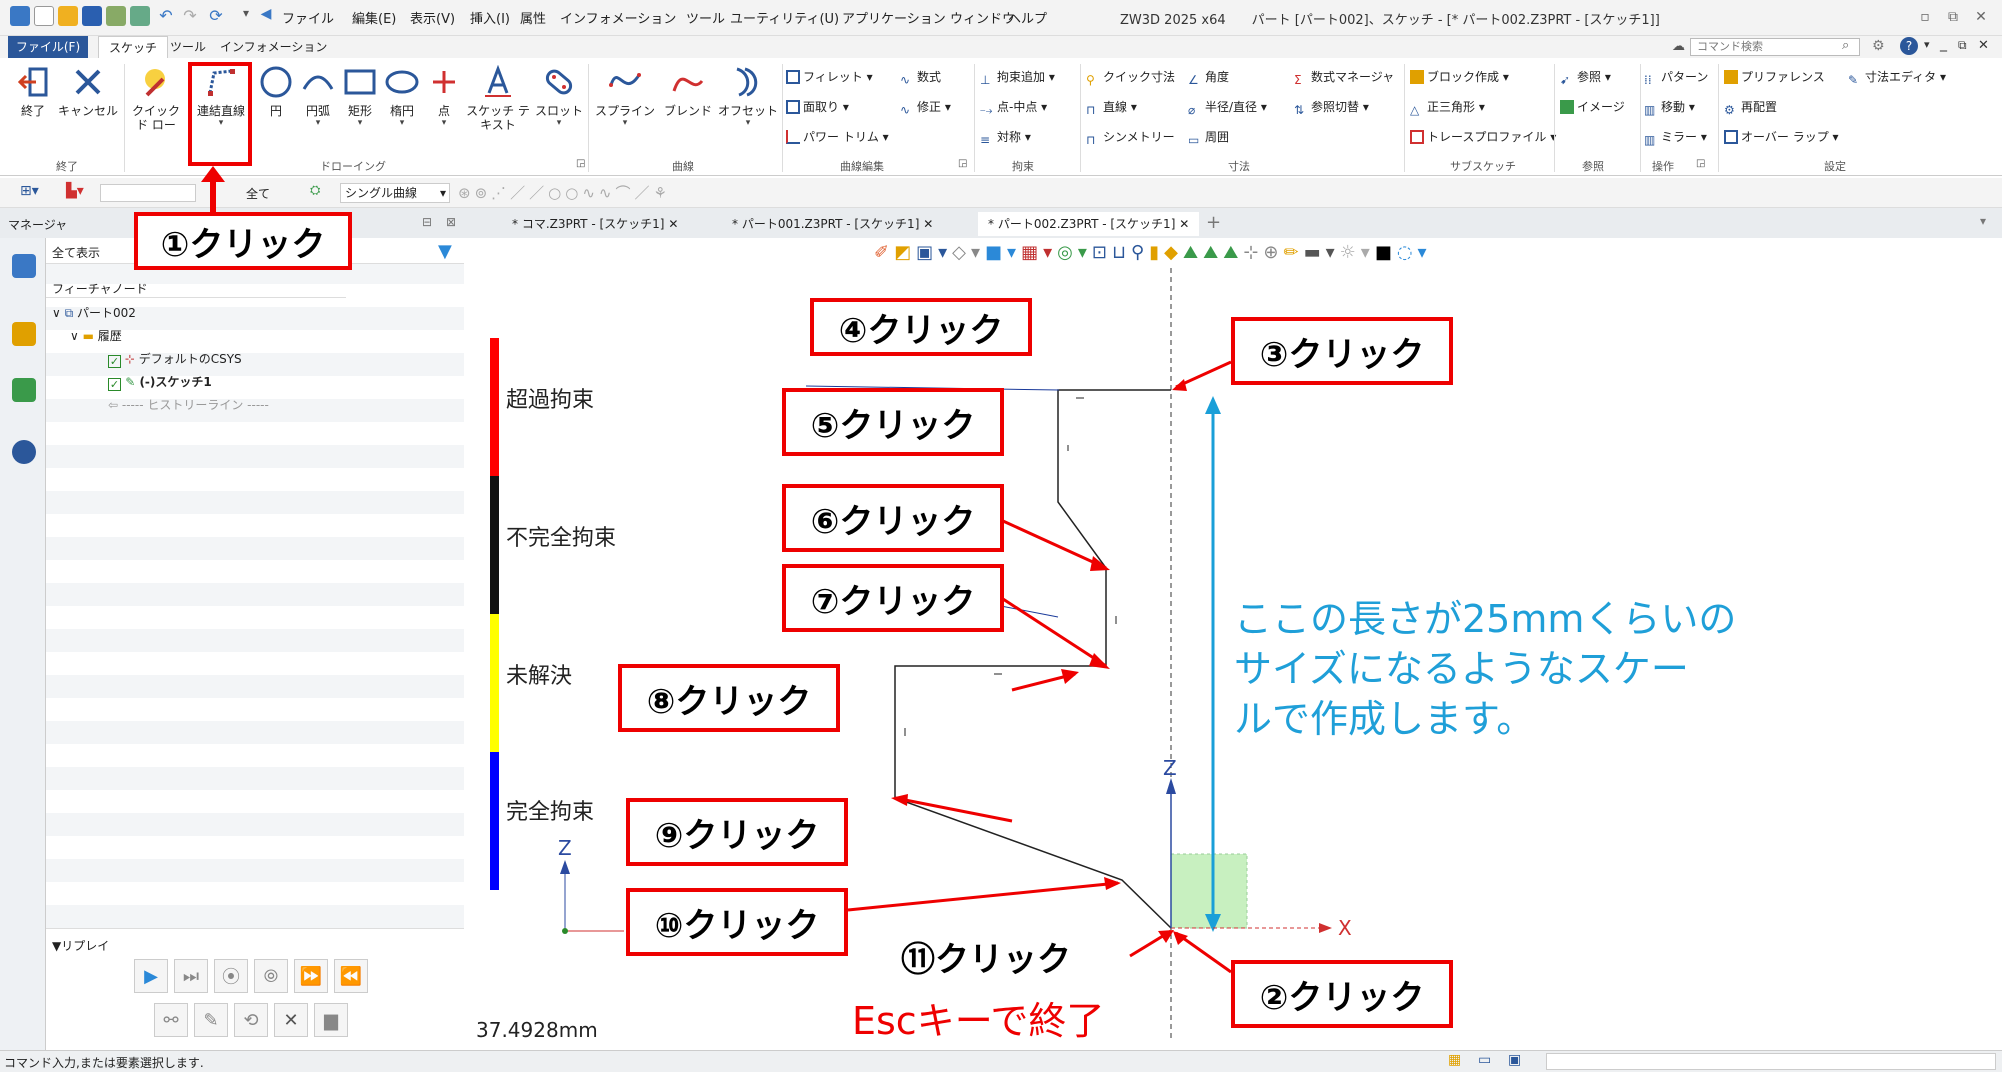 The width and height of the screenshot is (2002, 1072). Describe the element at coordinates (832, 224) in the screenshot. I see `doc-tab-part001: * パート001.Z3PRT - [スケッチ1] ✕` at that location.